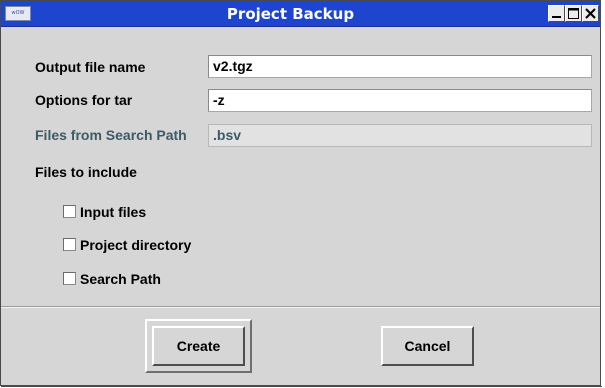 The width and height of the screenshot is (605, 388). I want to click on output-file-input: v2.tgz, so click(400, 66).